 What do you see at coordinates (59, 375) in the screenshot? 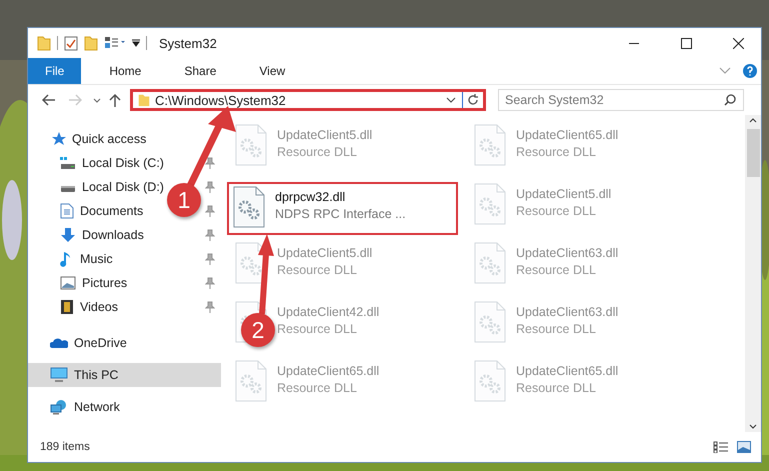
I see `monitor-icon` at bounding box center [59, 375].